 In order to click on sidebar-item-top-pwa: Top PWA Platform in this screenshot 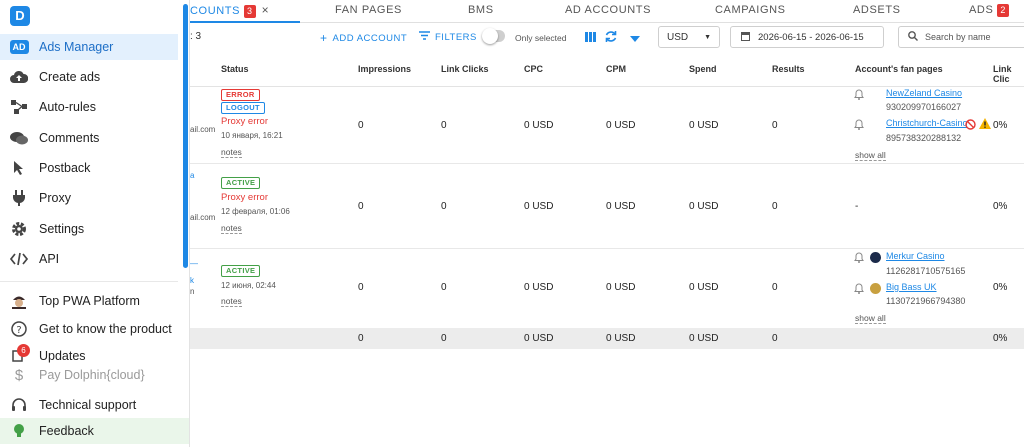, I will do `click(89, 301)`.